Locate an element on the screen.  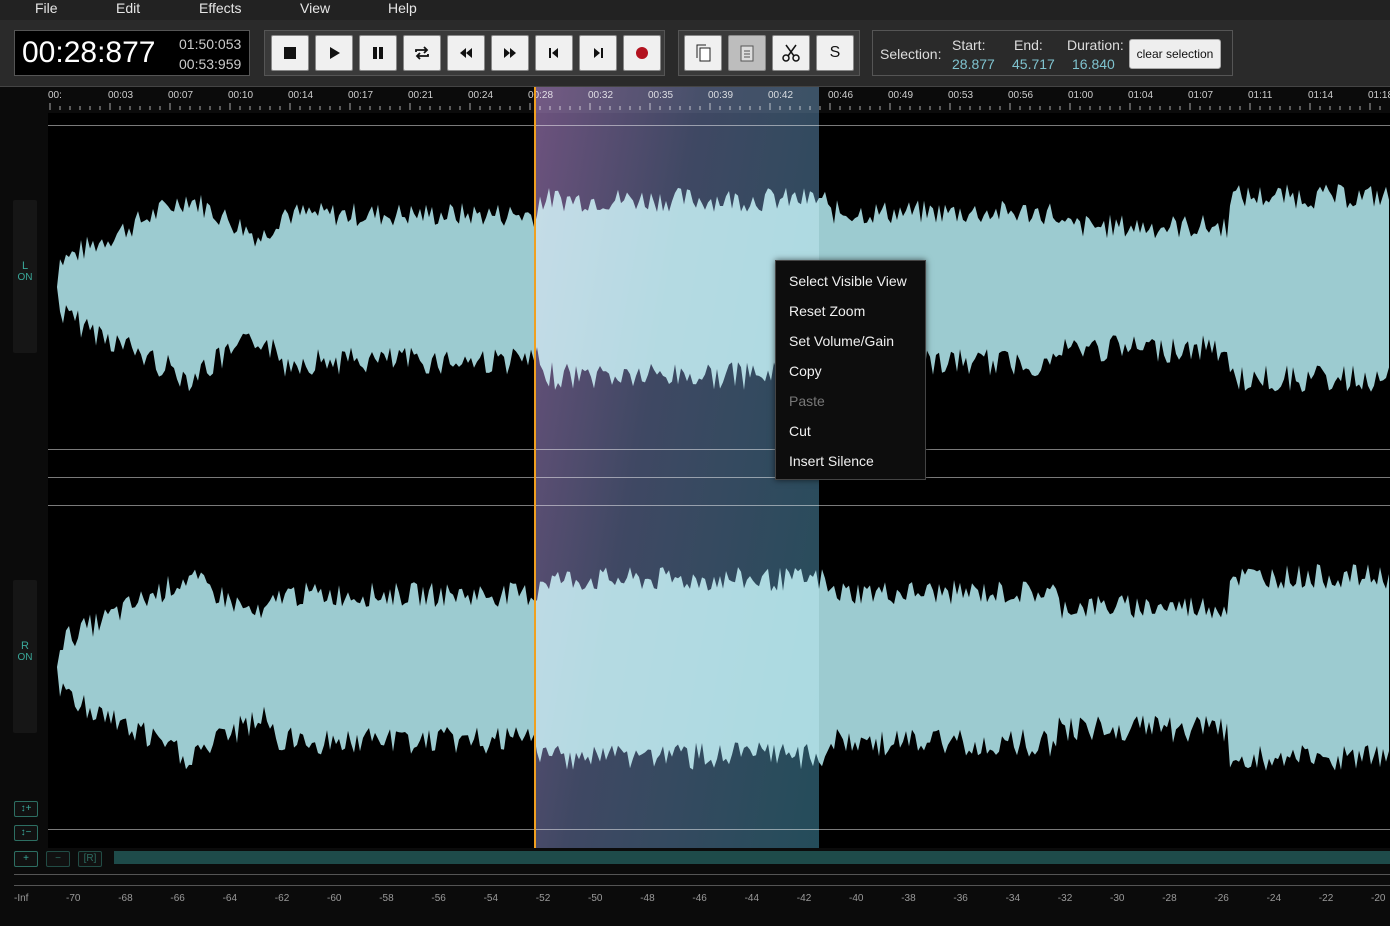
track-r-channel: R is located at coordinates (25, 646).